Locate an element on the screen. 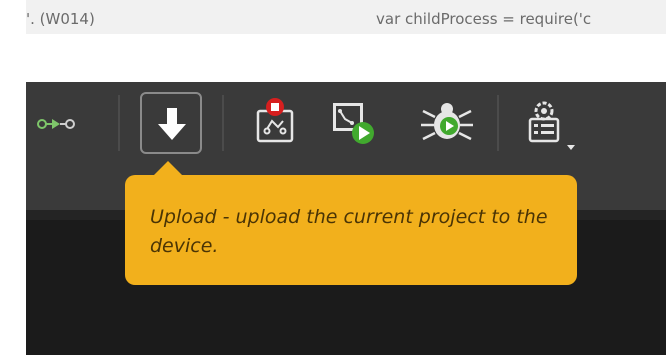  stop-app-button is located at coordinates (278, 123).